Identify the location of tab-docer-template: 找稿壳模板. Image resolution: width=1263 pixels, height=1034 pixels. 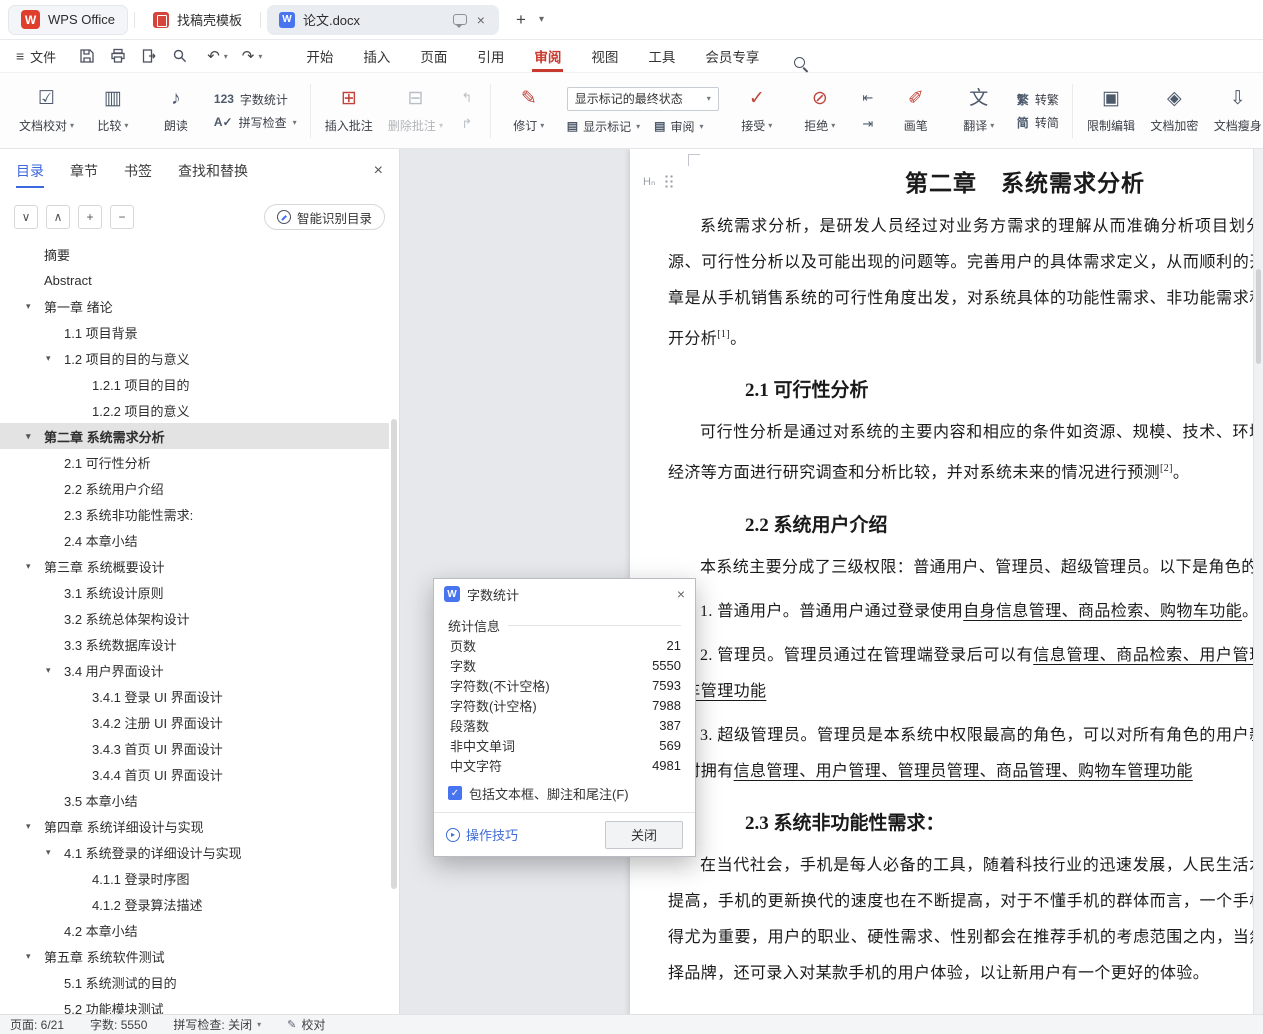
(197, 20).